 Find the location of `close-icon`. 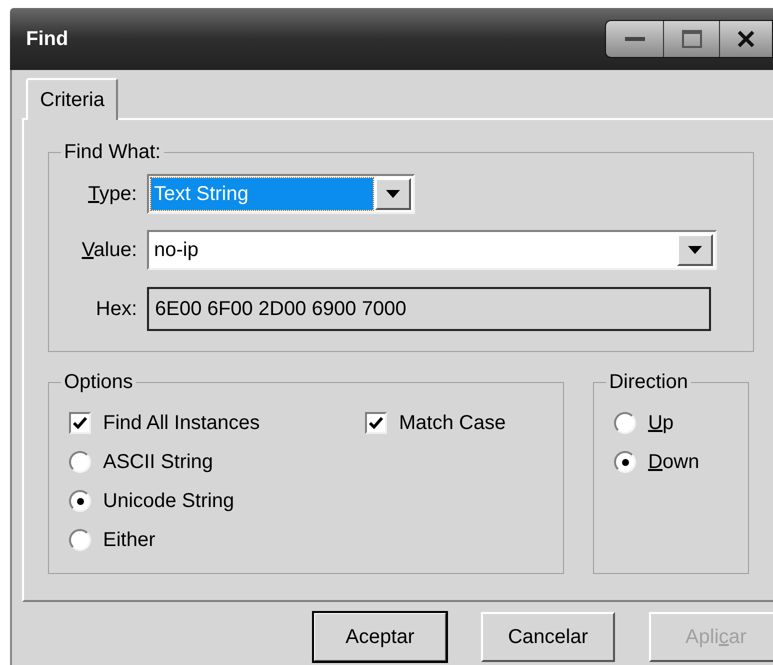

close-icon is located at coordinates (746, 39).